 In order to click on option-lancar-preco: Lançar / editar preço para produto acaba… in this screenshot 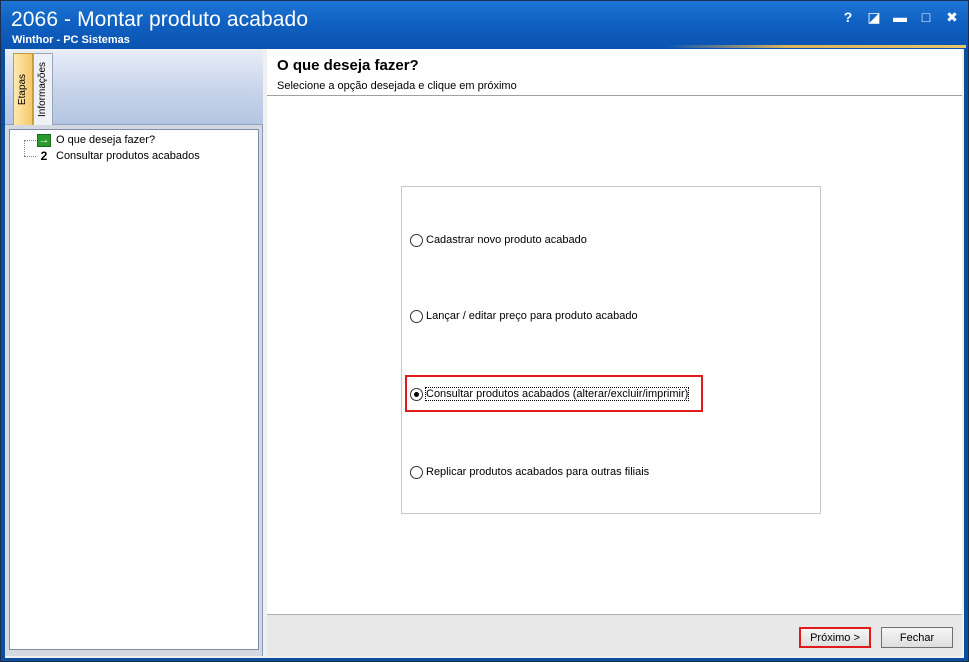, I will do `click(524, 316)`.